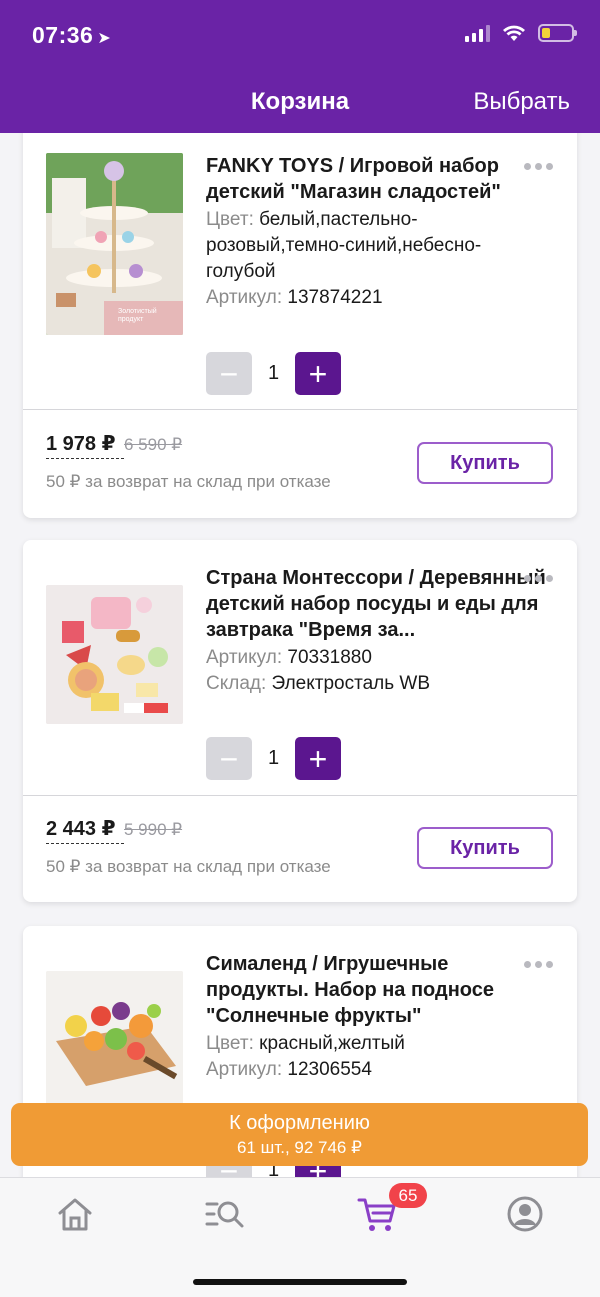 This screenshot has height=1297, width=600. I want to click on sku-value: 137874221, so click(335, 297).